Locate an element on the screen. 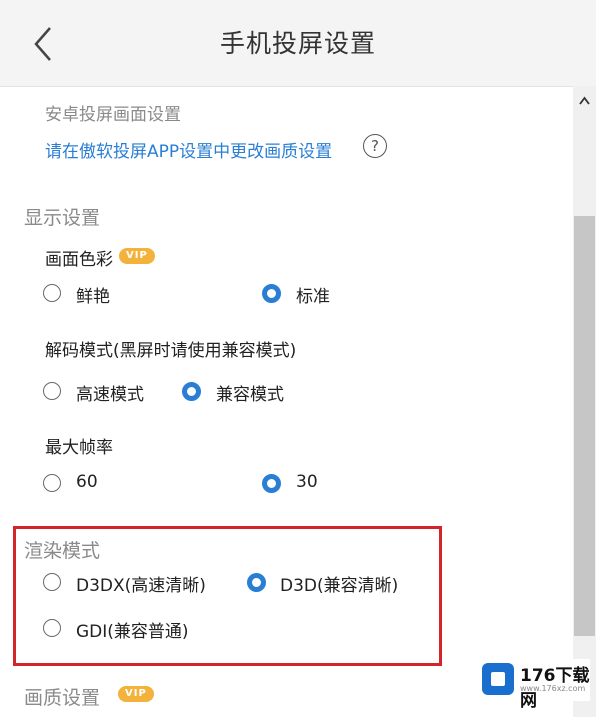 The height and width of the screenshot is (717, 596). scroll-up-button is located at coordinates (584, 101).